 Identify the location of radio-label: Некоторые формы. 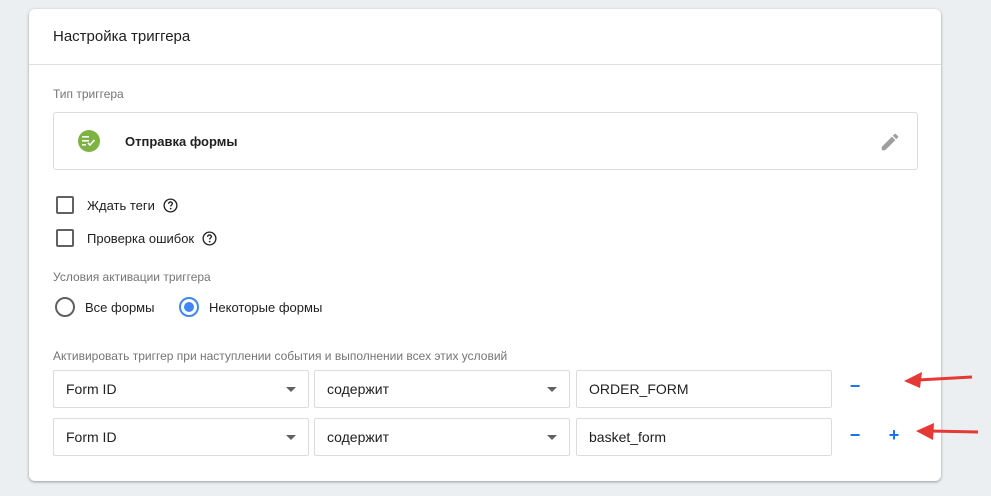
(266, 307).